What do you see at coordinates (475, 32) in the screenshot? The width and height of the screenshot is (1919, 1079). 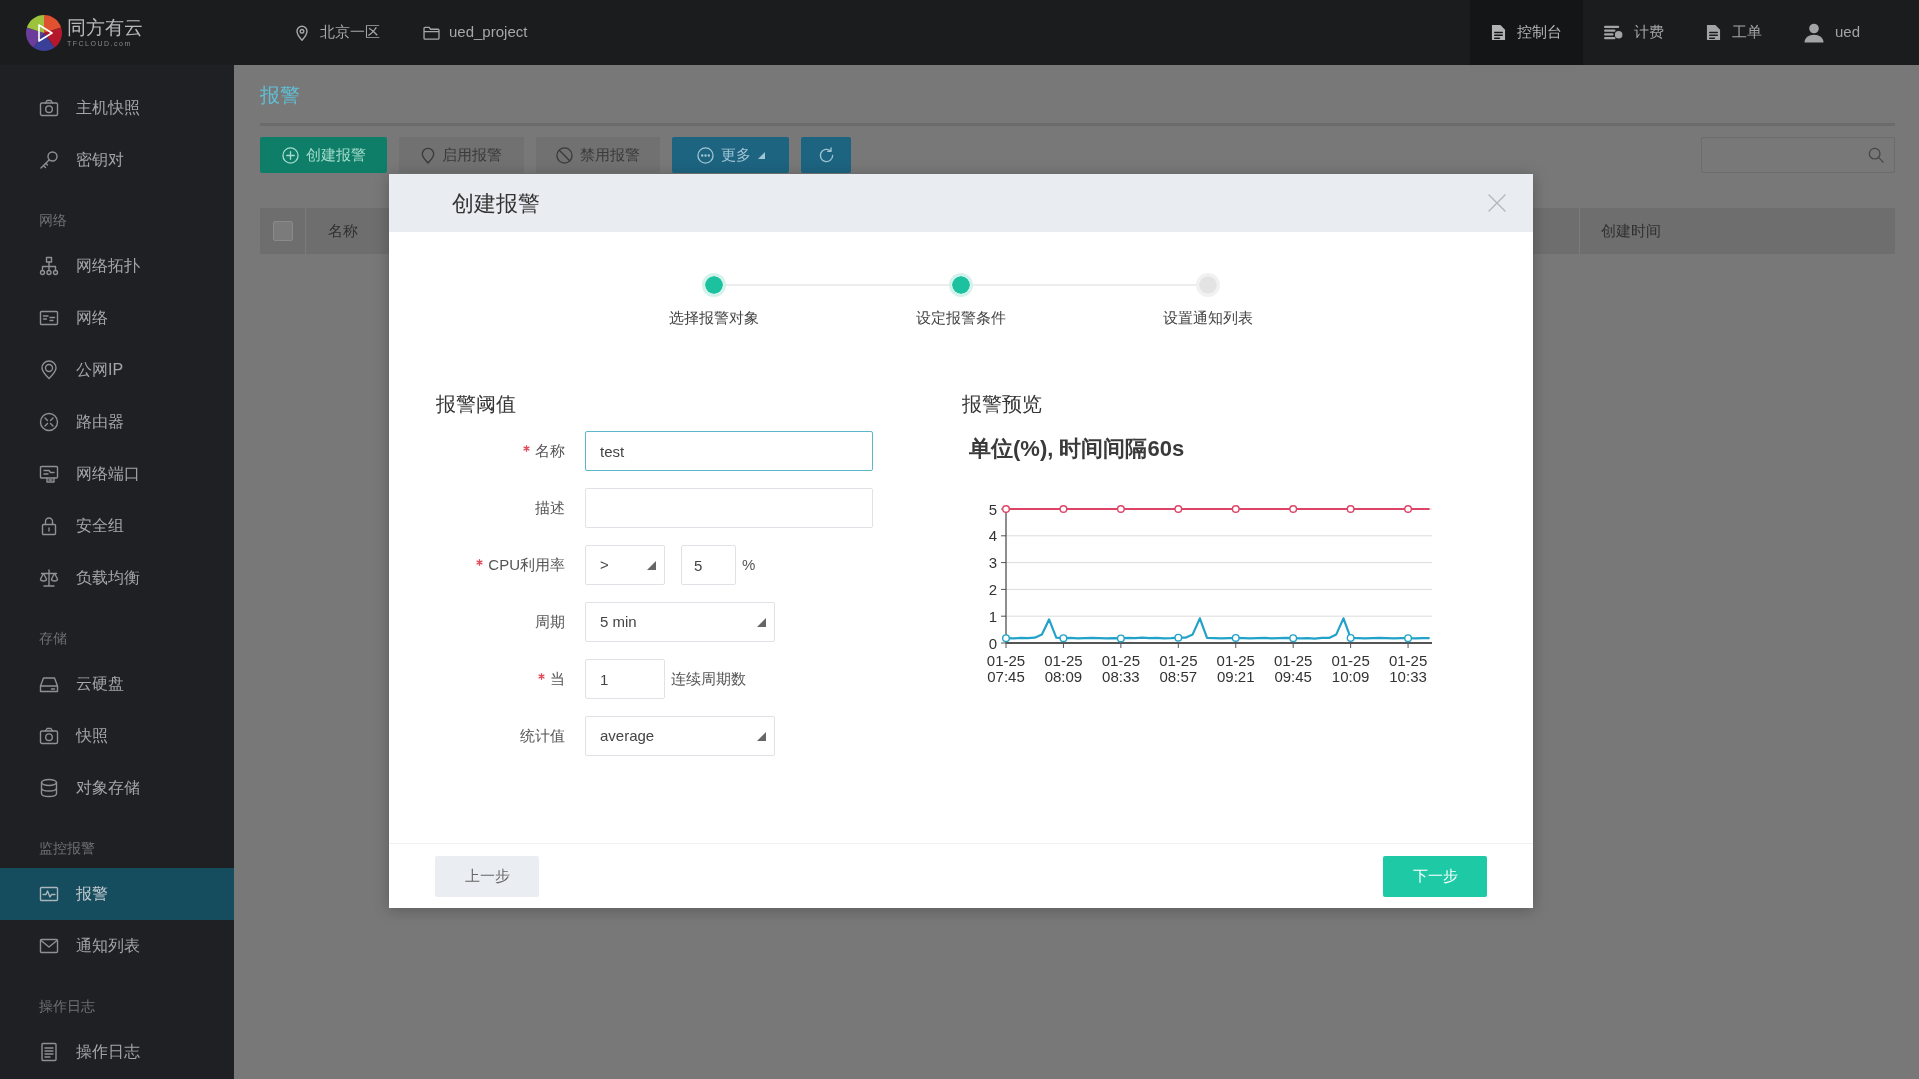 I see `project-selector: ued_project` at bounding box center [475, 32].